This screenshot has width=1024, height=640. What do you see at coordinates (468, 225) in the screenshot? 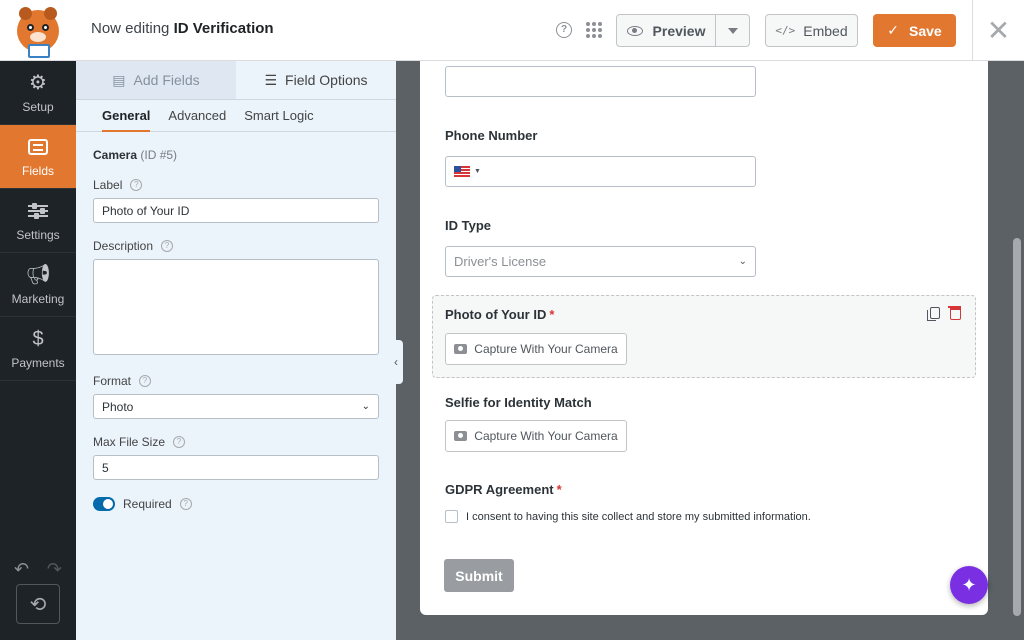
I see `id-type-label: ID Type` at bounding box center [468, 225].